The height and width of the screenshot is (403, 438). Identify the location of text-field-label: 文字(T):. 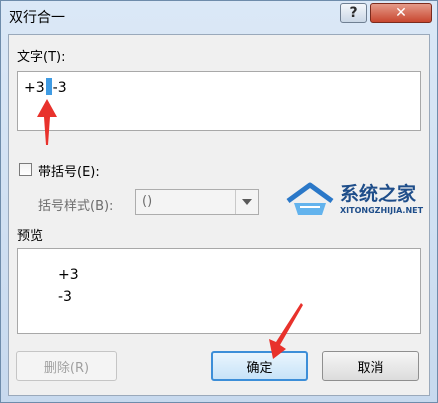
(41, 57).